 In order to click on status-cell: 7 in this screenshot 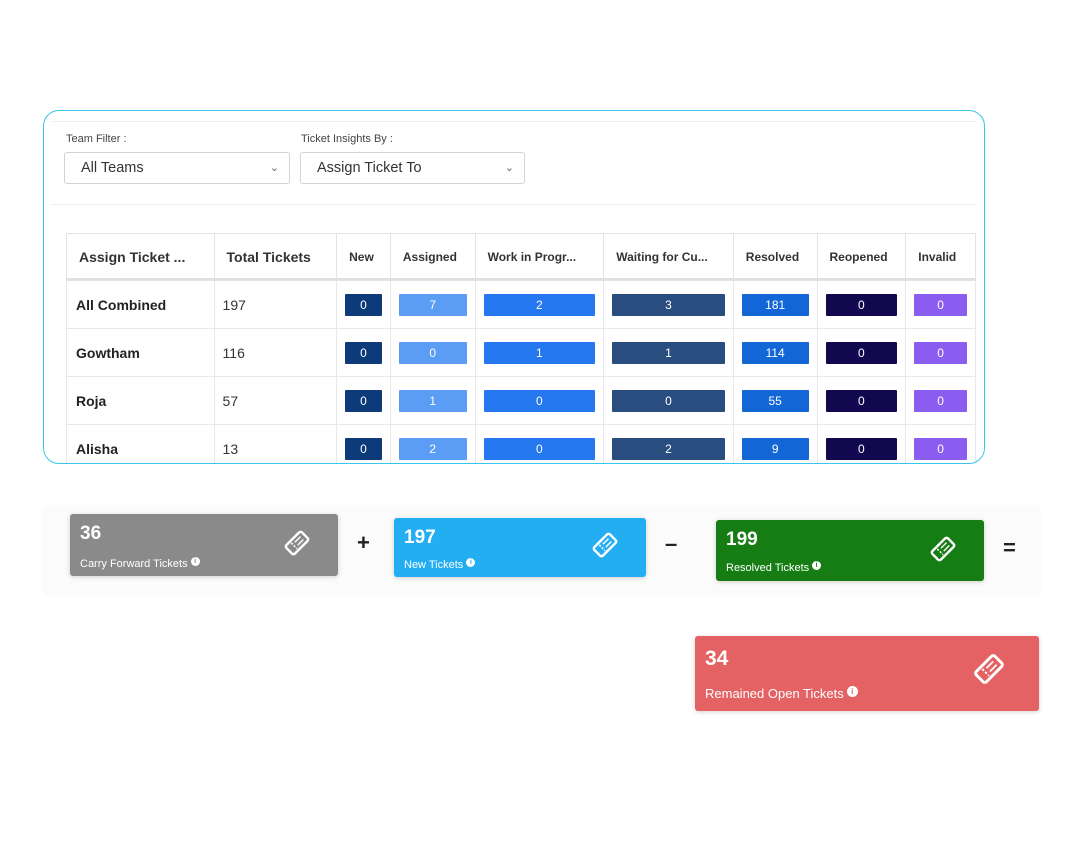, I will do `click(432, 304)`.